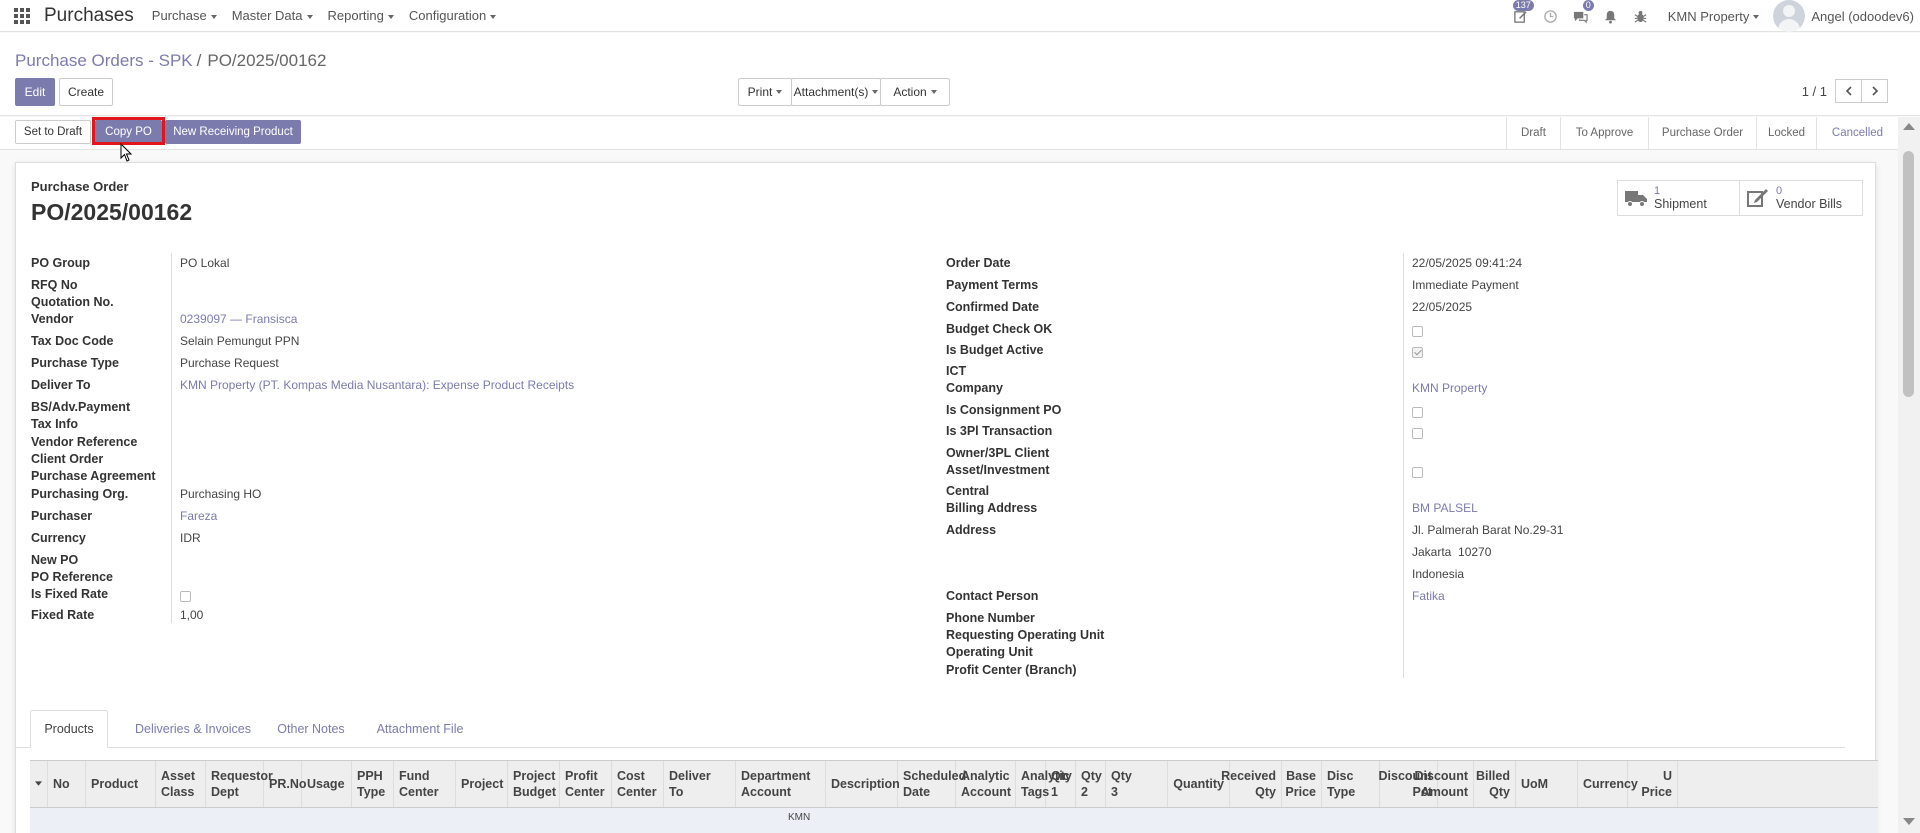 This screenshot has height=833, width=1920. What do you see at coordinates (69, 729) in the screenshot?
I see `tab-products: Products` at bounding box center [69, 729].